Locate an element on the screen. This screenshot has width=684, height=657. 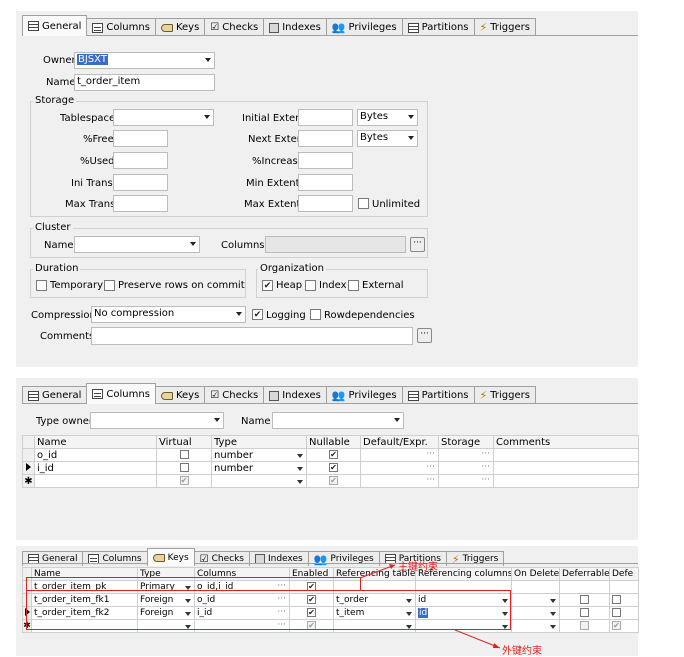
key-icon is located at coordinates (158, 557).